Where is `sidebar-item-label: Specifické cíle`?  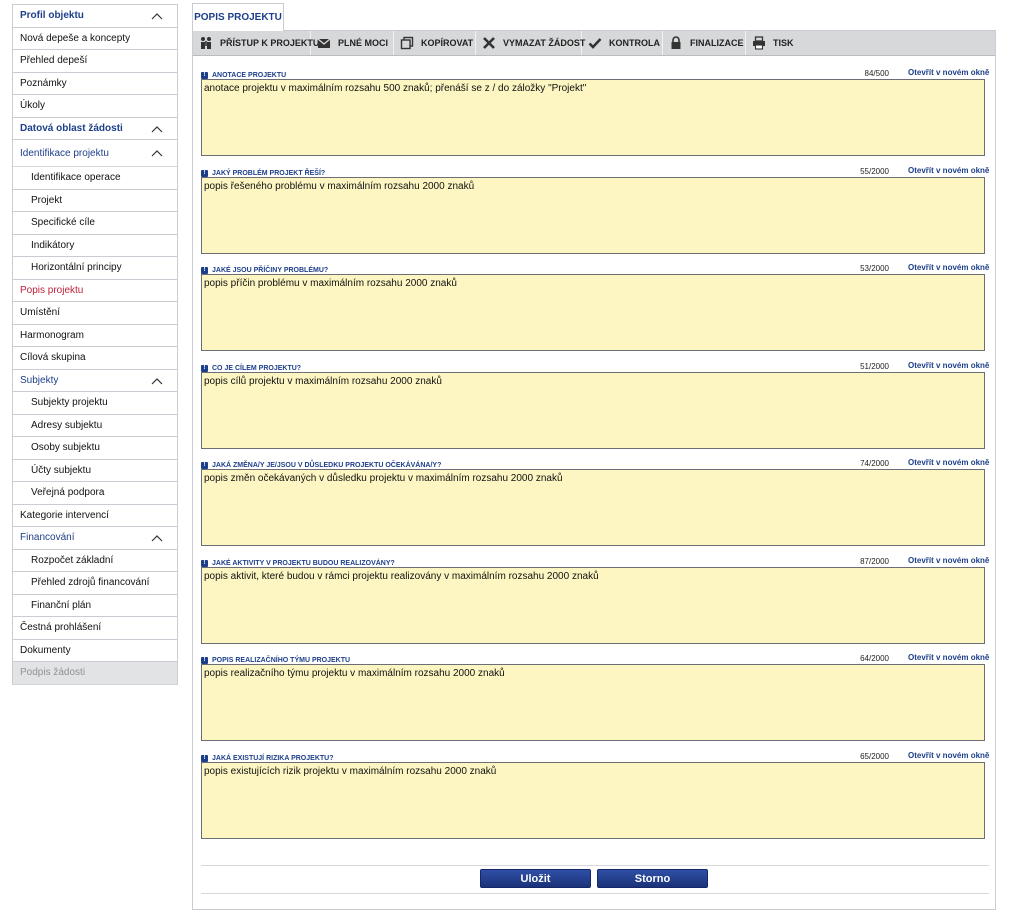 sidebar-item-label: Specifické cíle is located at coordinates (63, 223).